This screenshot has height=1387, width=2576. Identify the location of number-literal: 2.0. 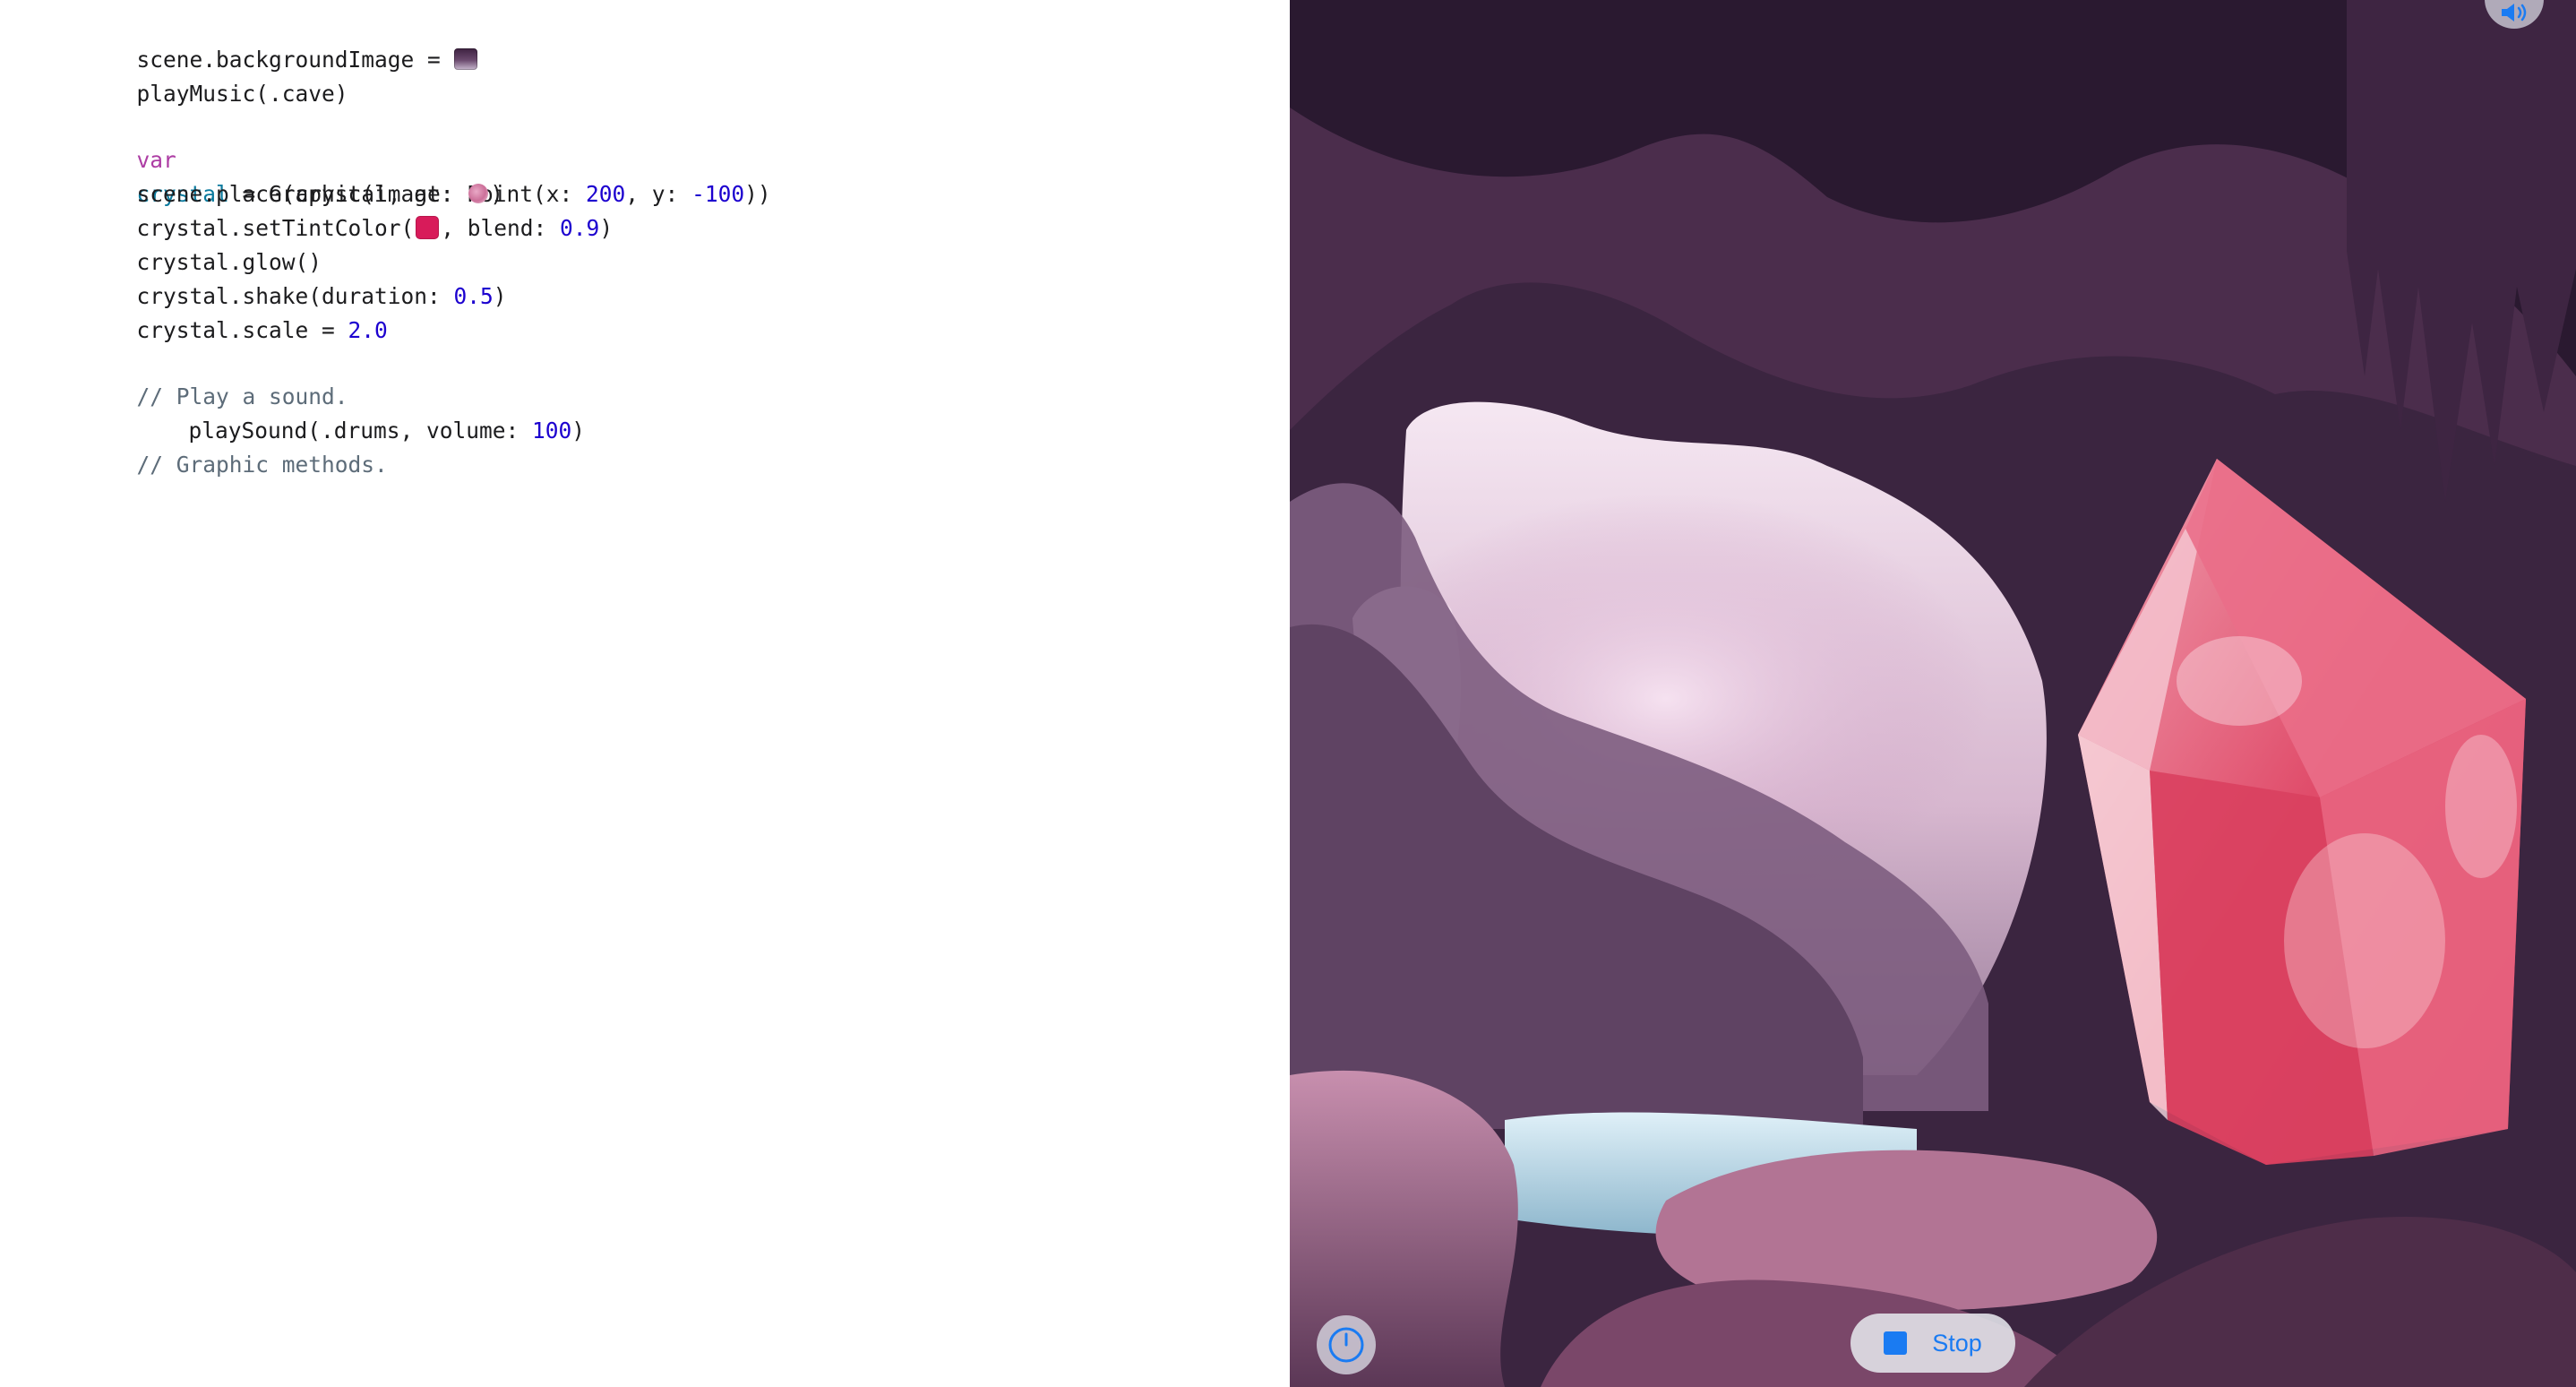
(368, 330).